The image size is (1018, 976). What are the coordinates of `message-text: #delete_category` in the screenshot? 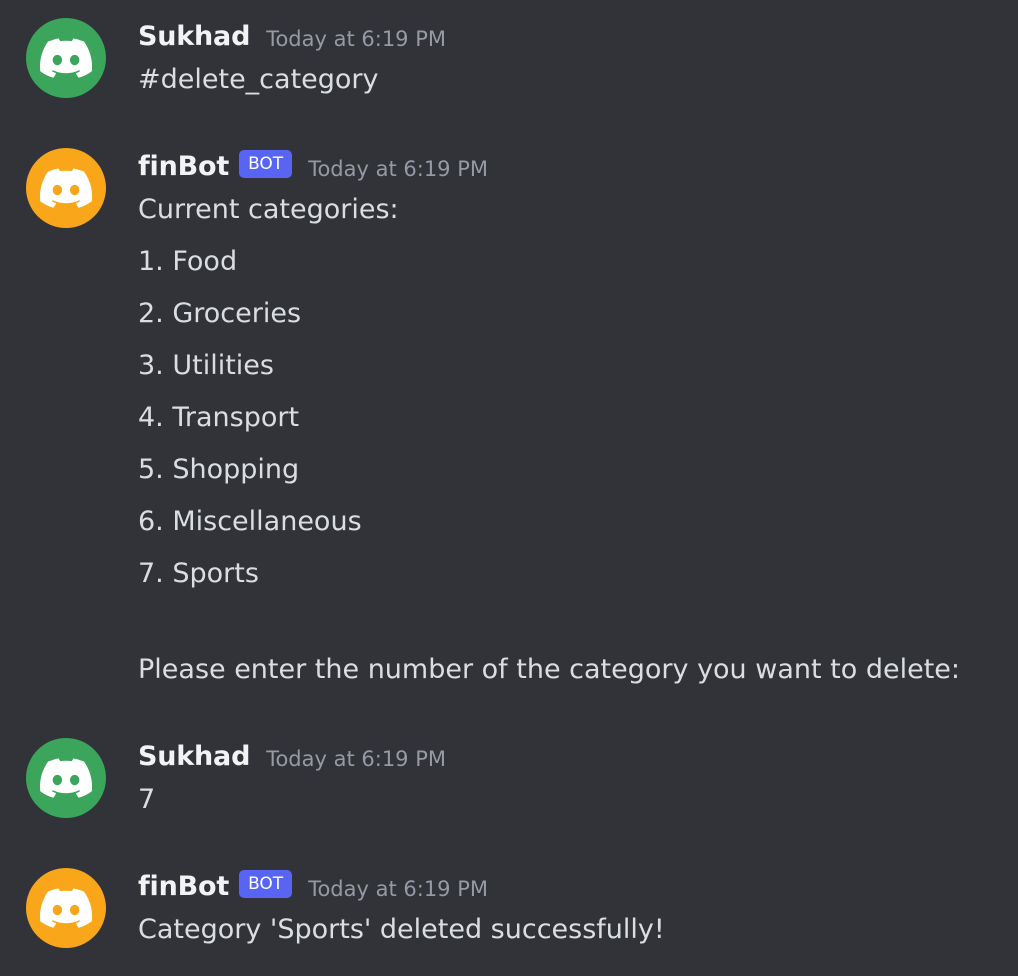 It's located at (258, 79).